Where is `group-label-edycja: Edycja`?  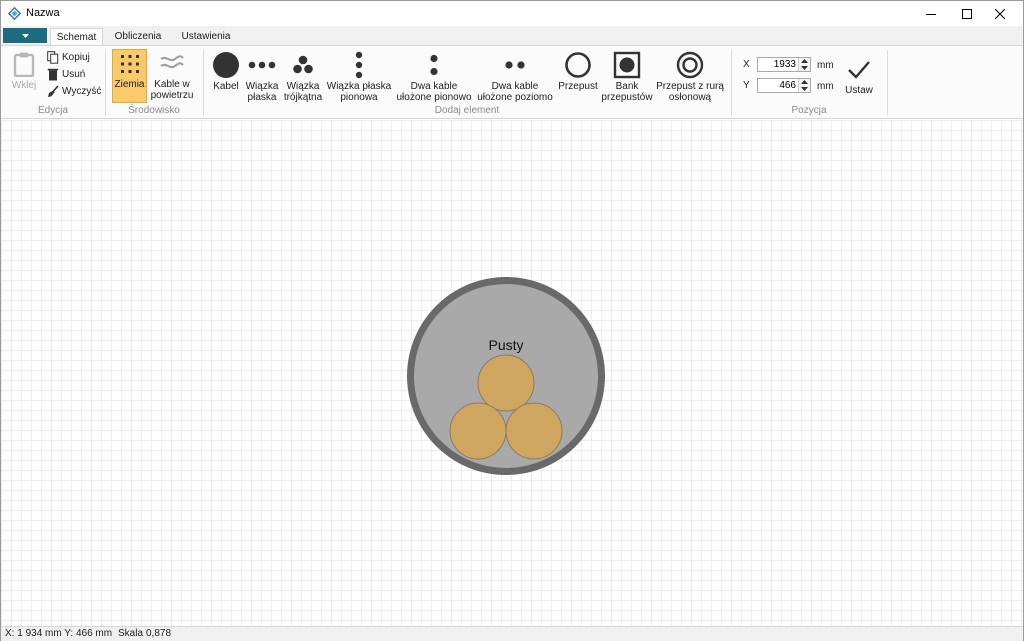 group-label-edycja: Edycja is located at coordinates (52, 110).